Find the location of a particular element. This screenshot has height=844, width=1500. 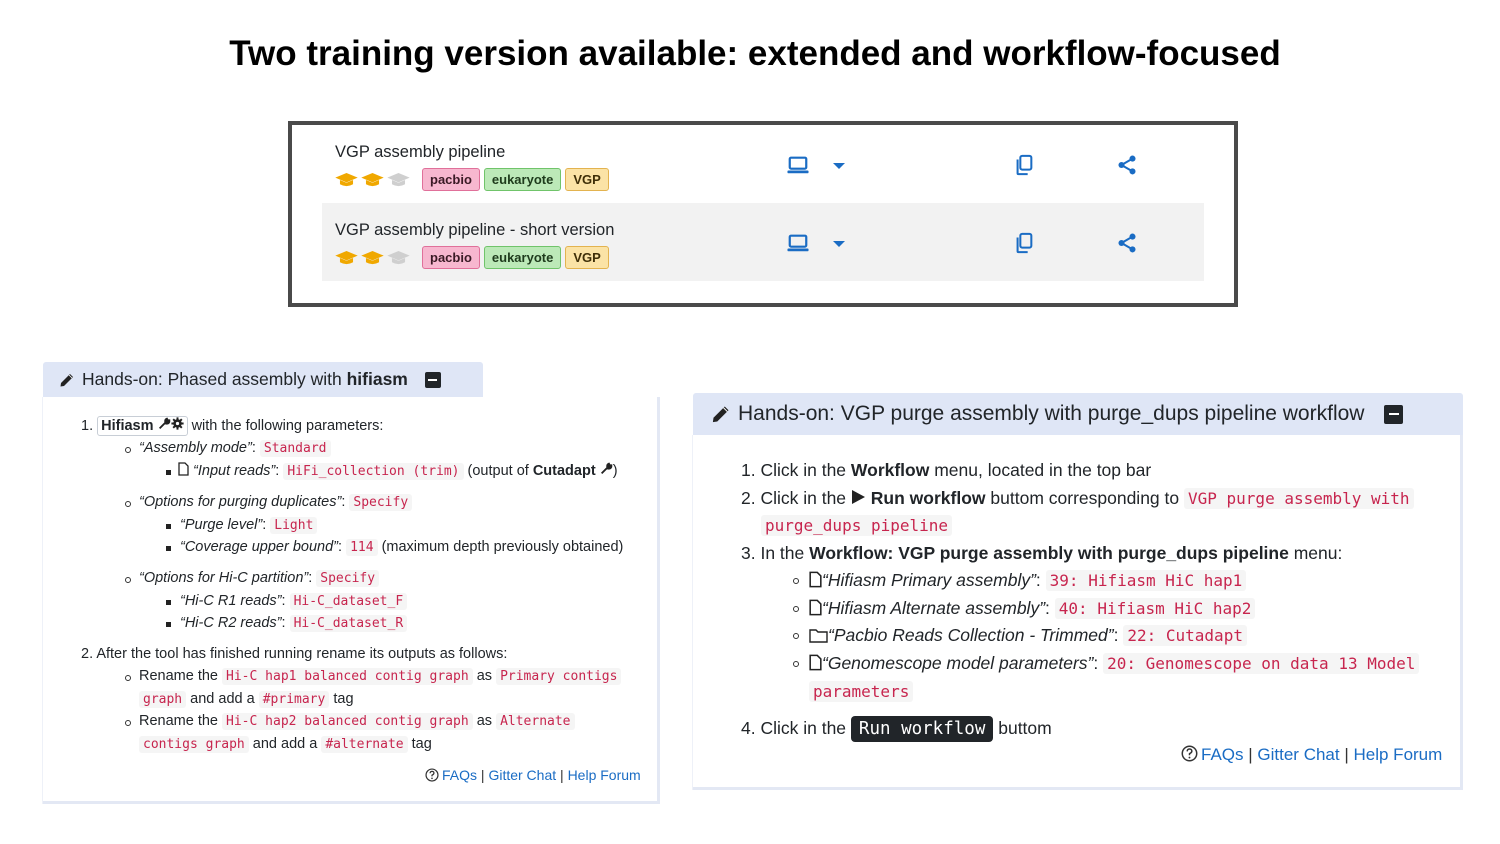

input-value: 20: Genomescope on data 13 Model is located at coordinates (1261, 663).